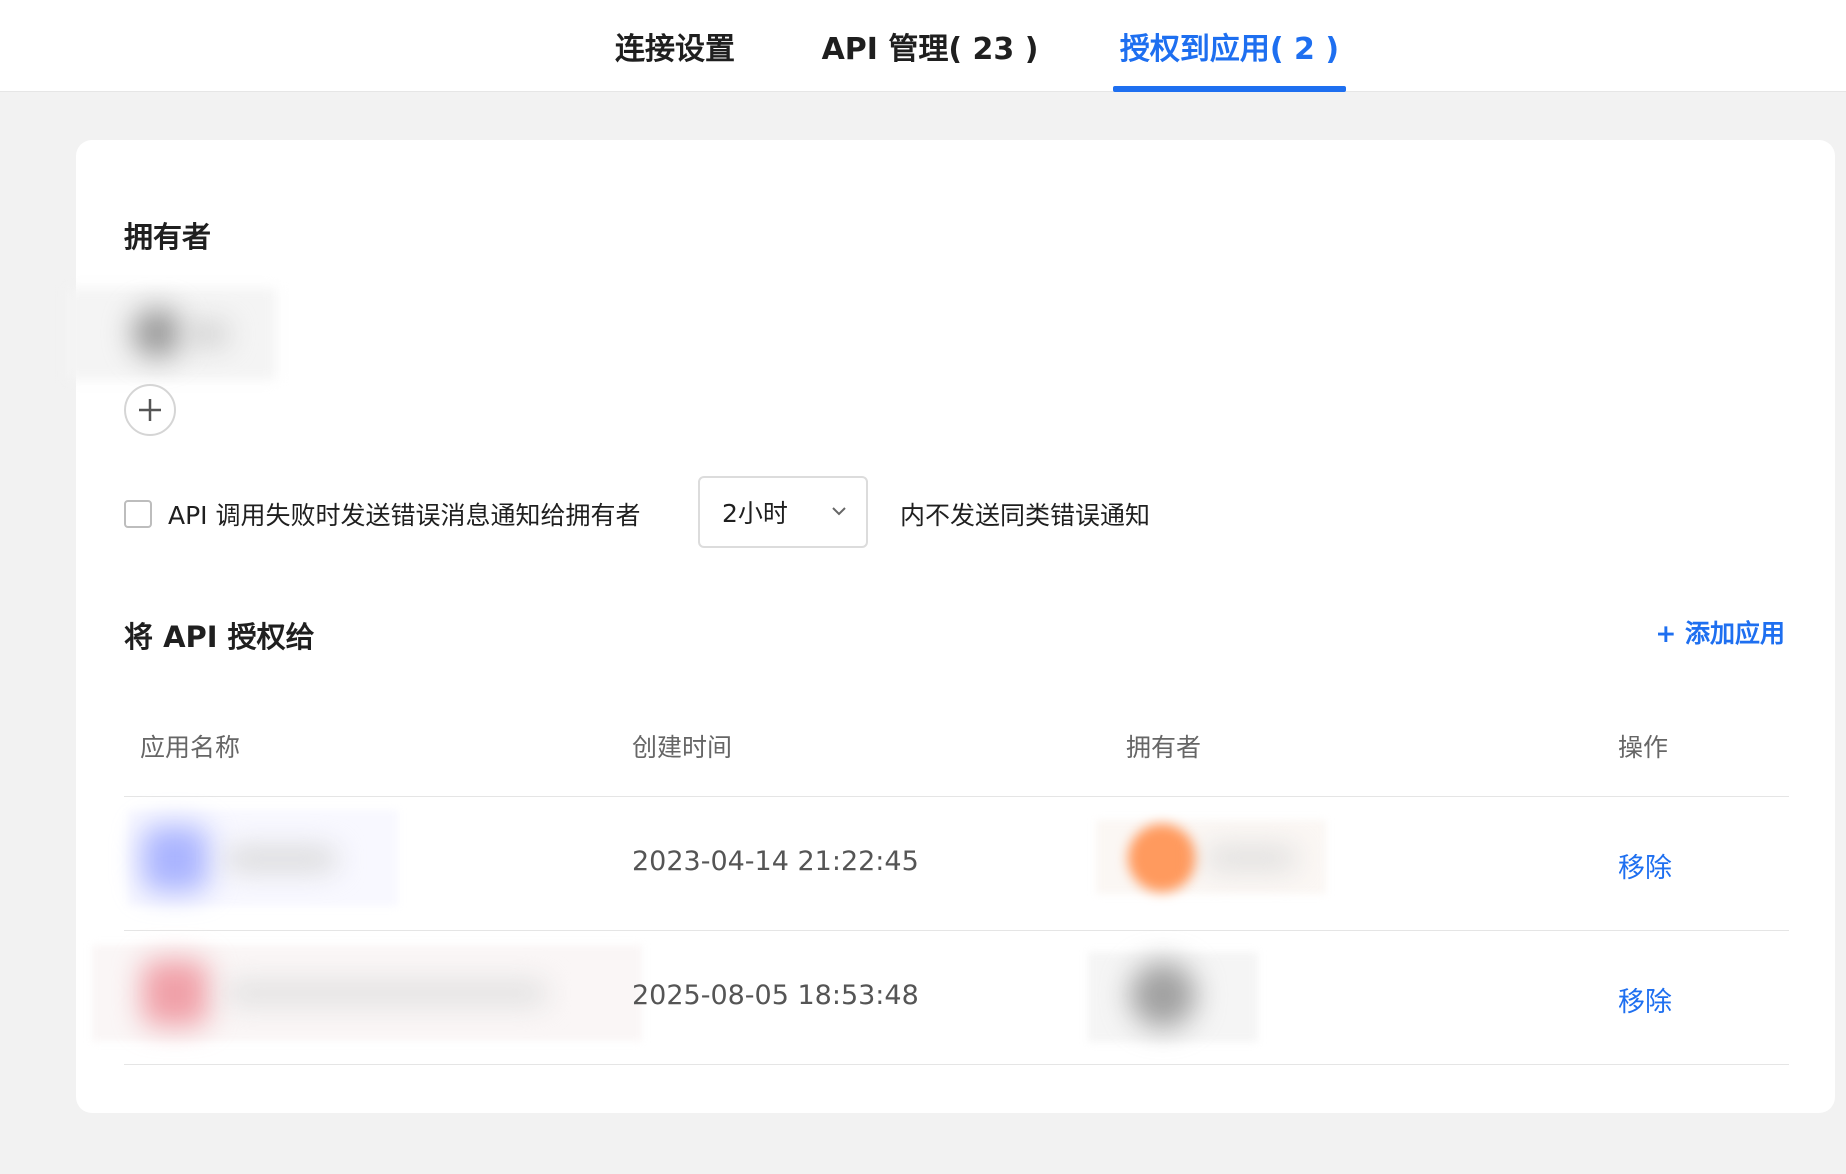  What do you see at coordinates (675, 46) in the screenshot?
I see `tab-connection-settings: 连接设置` at bounding box center [675, 46].